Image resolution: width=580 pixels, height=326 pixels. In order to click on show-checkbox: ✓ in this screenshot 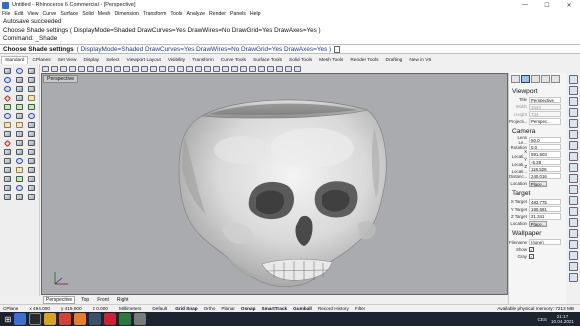, I will do `click(531, 249)`.